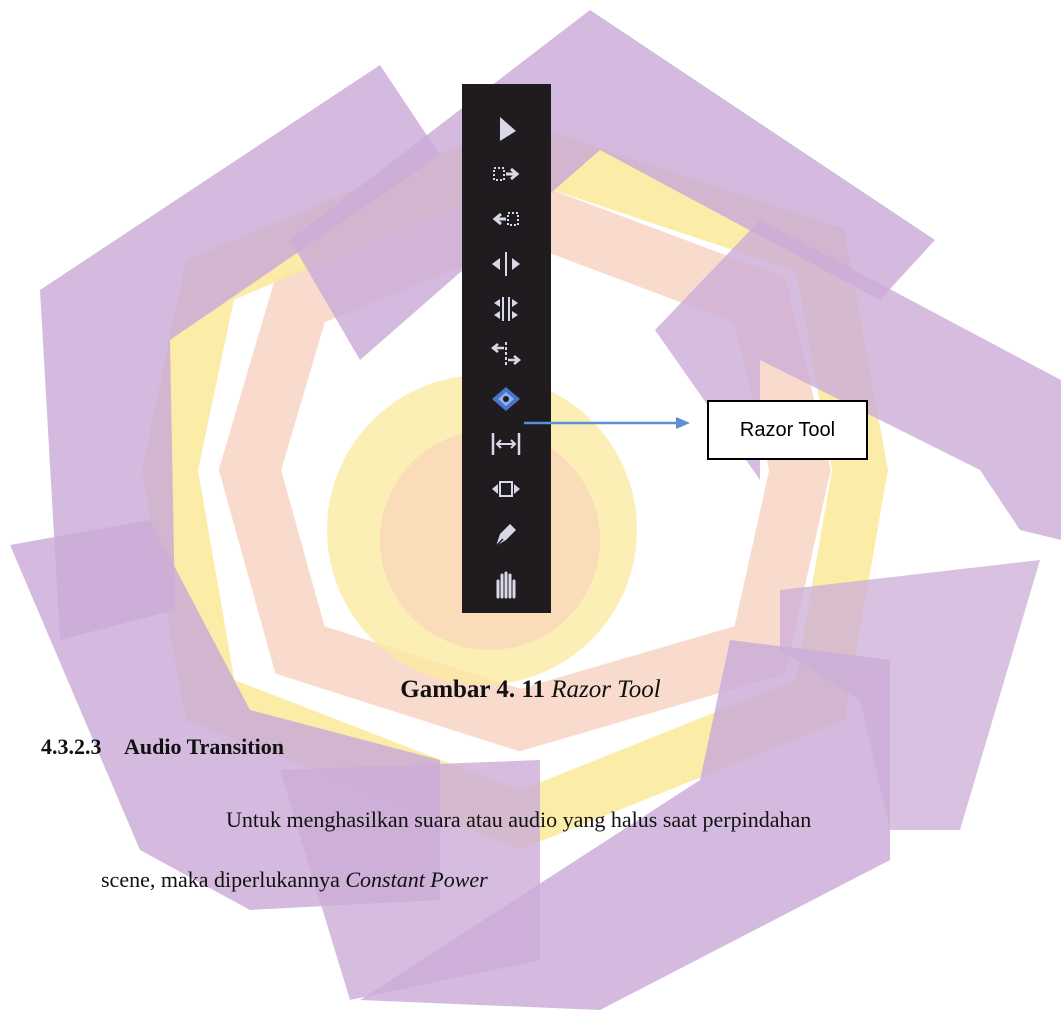 Image resolution: width=1061 pixels, height=1027 pixels. I want to click on selection-arrow-icon, so click(508, 129).